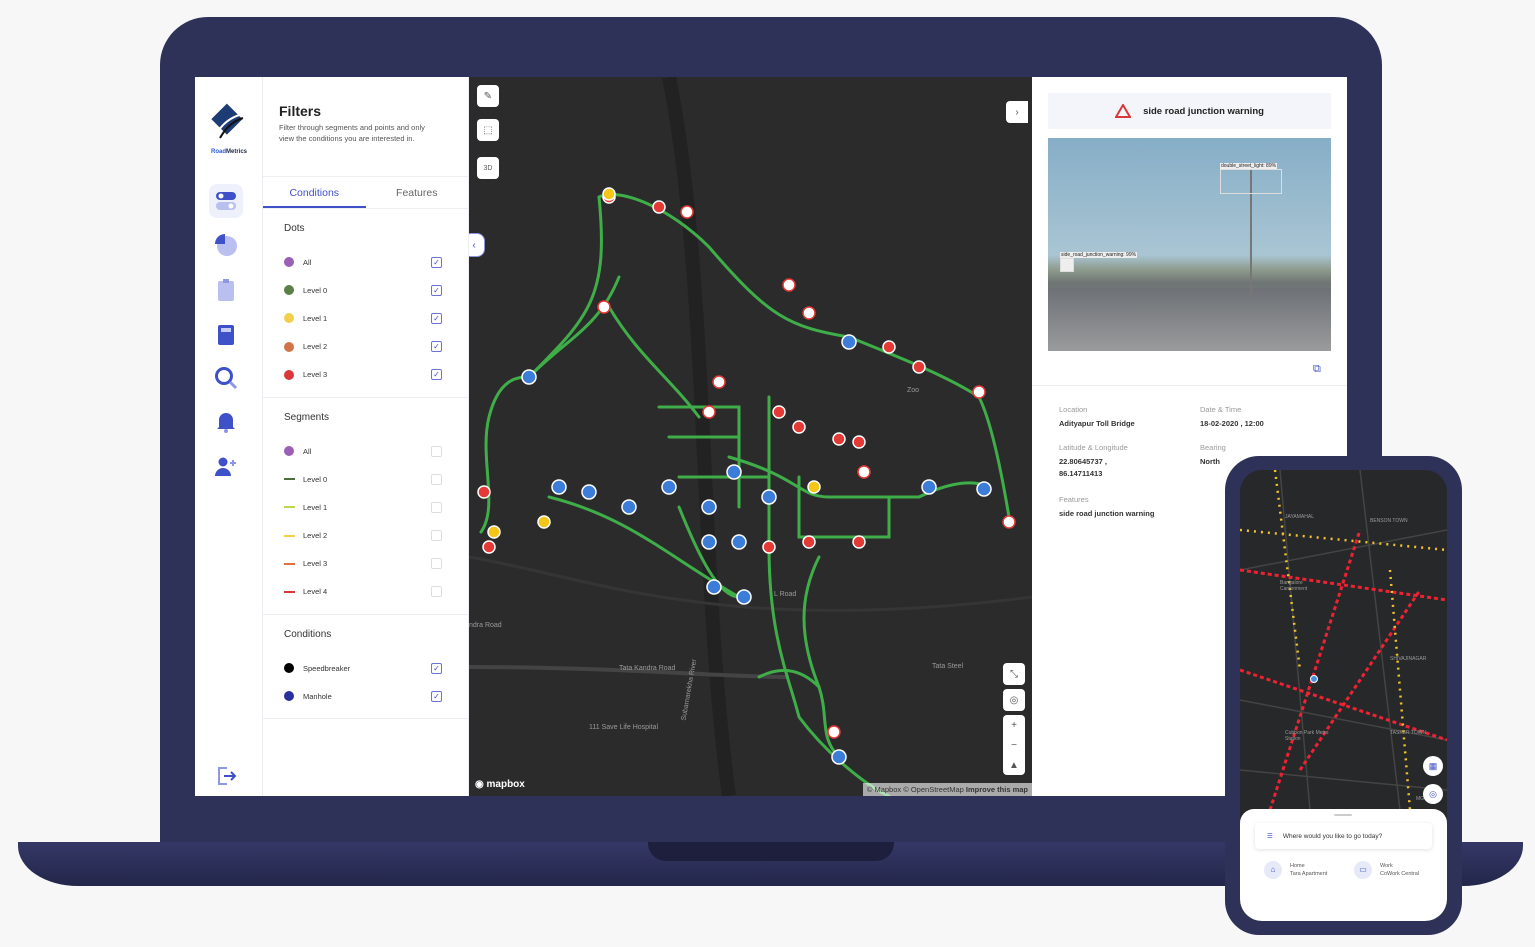 This screenshot has height=947, width=1535. What do you see at coordinates (376, 696) in the screenshot?
I see `filter-row: Manhole ✓` at bounding box center [376, 696].